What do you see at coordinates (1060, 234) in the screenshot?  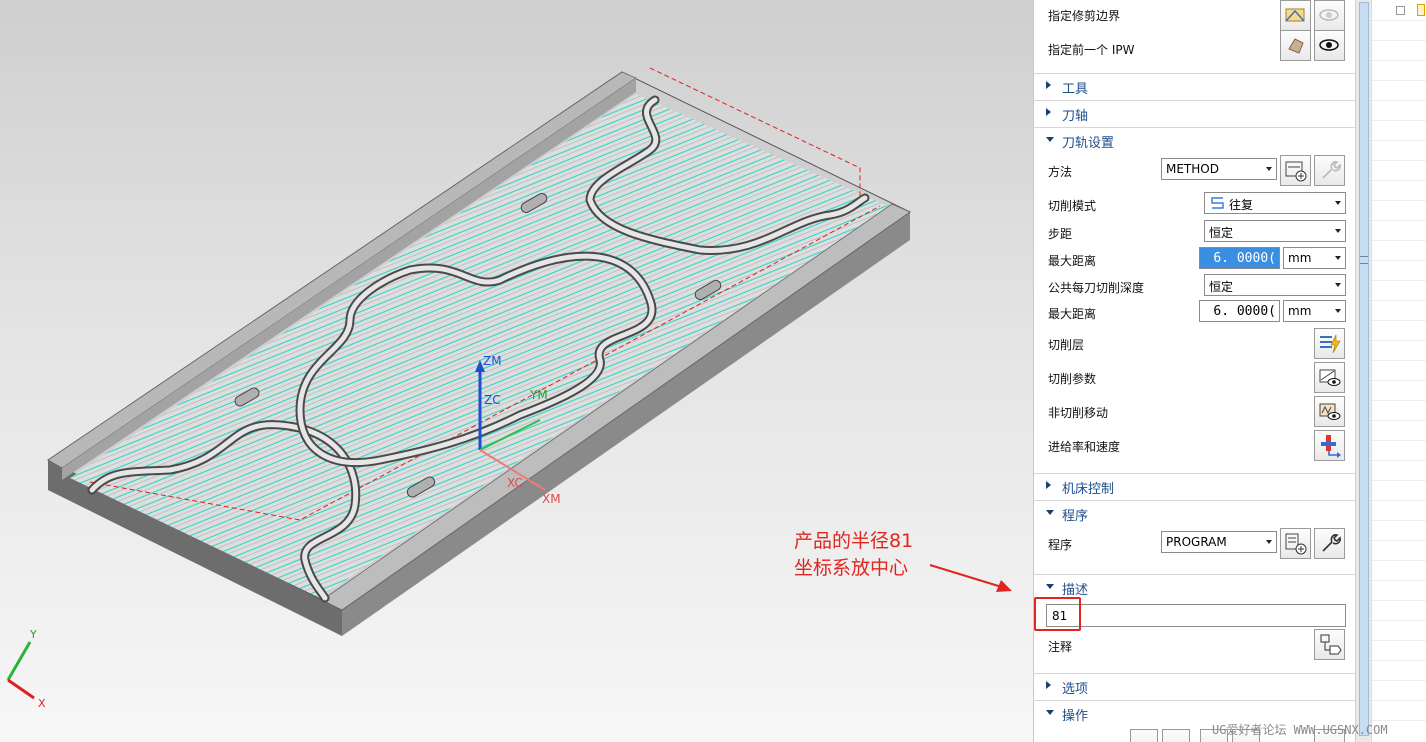 I see `stepover-label: 步距` at bounding box center [1060, 234].